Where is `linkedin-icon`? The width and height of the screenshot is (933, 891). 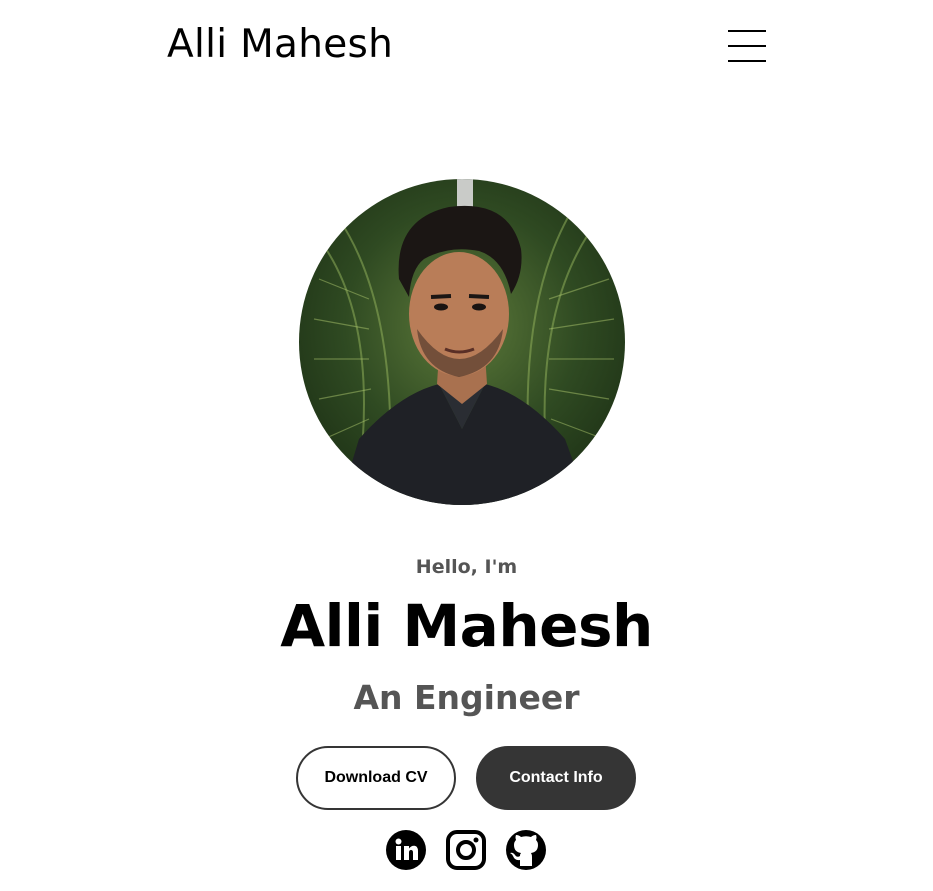 linkedin-icon is located at coordinates (406, 850).